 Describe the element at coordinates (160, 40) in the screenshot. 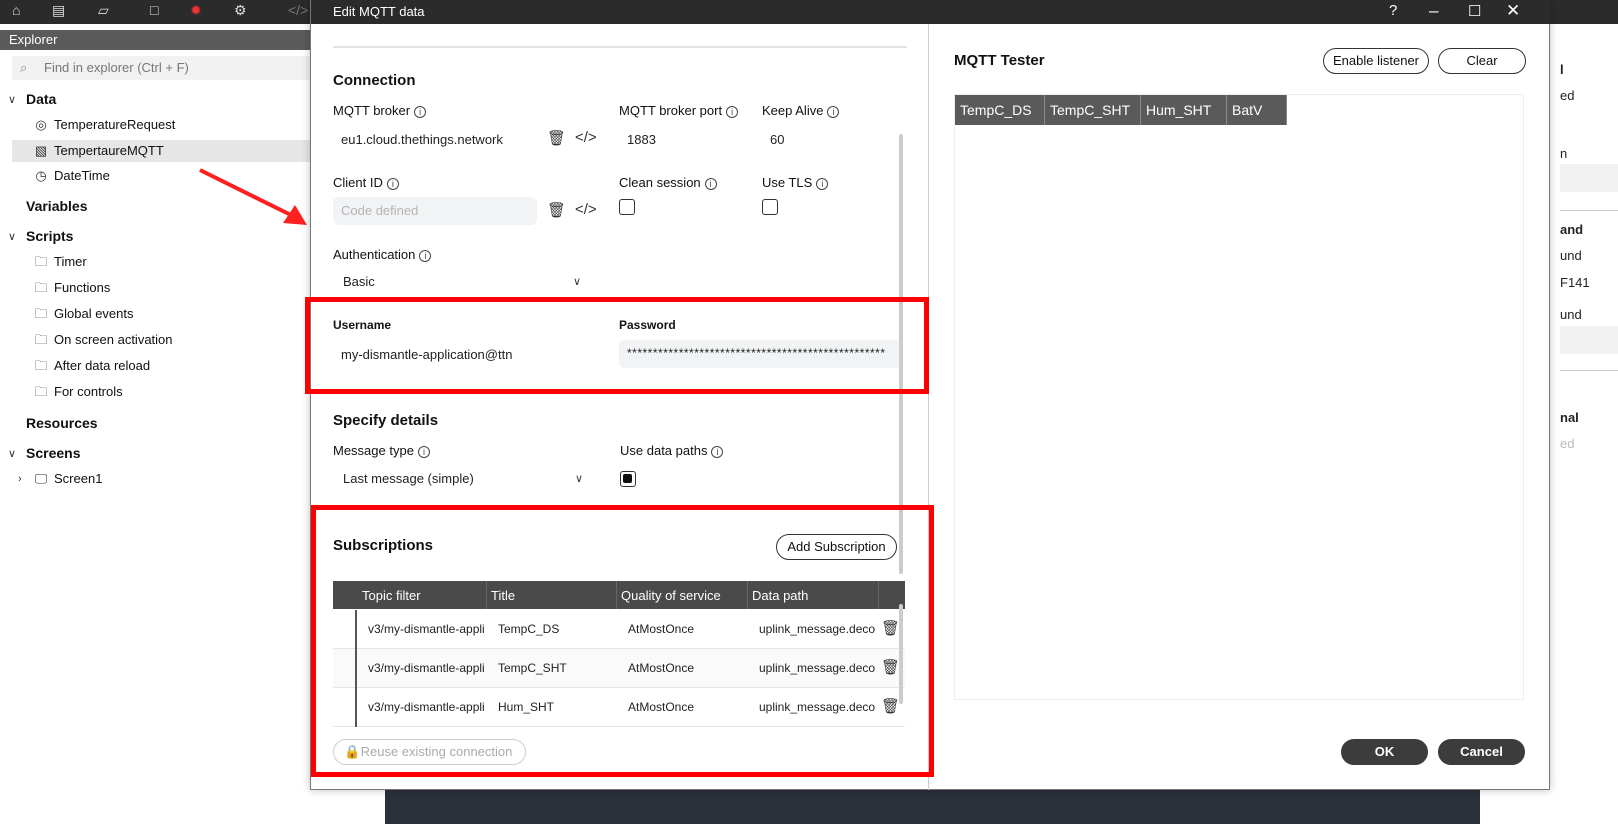

I see `explorer-header: Explorer` at that location.